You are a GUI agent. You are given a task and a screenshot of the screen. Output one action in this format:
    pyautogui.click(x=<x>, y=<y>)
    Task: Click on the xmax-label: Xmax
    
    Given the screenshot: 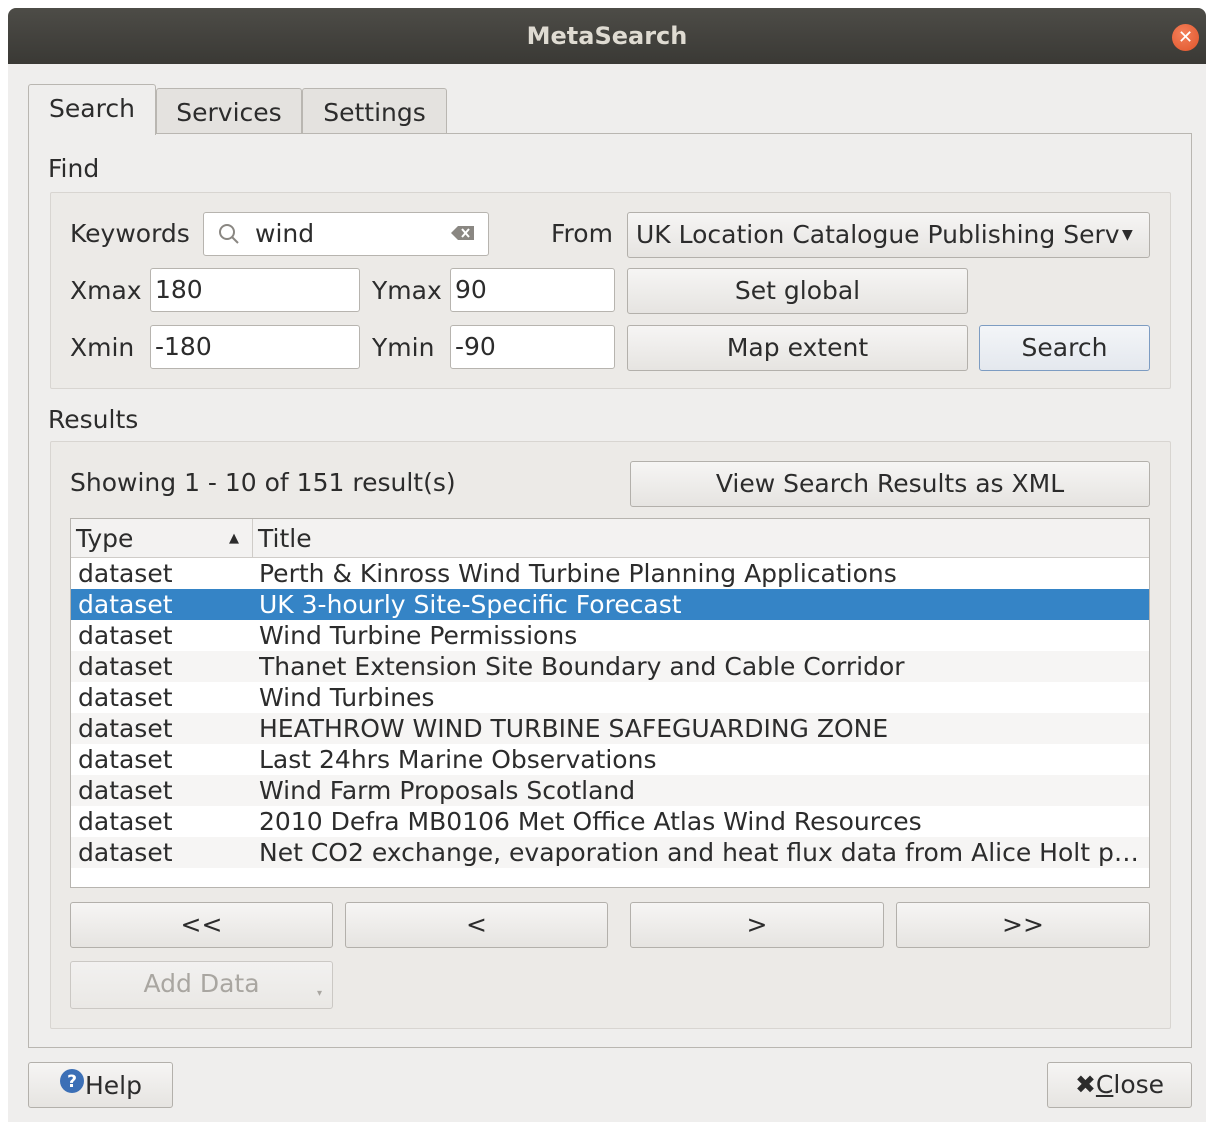 What is the action you would take?
    pyautogui.click(x=106, y=290)
    